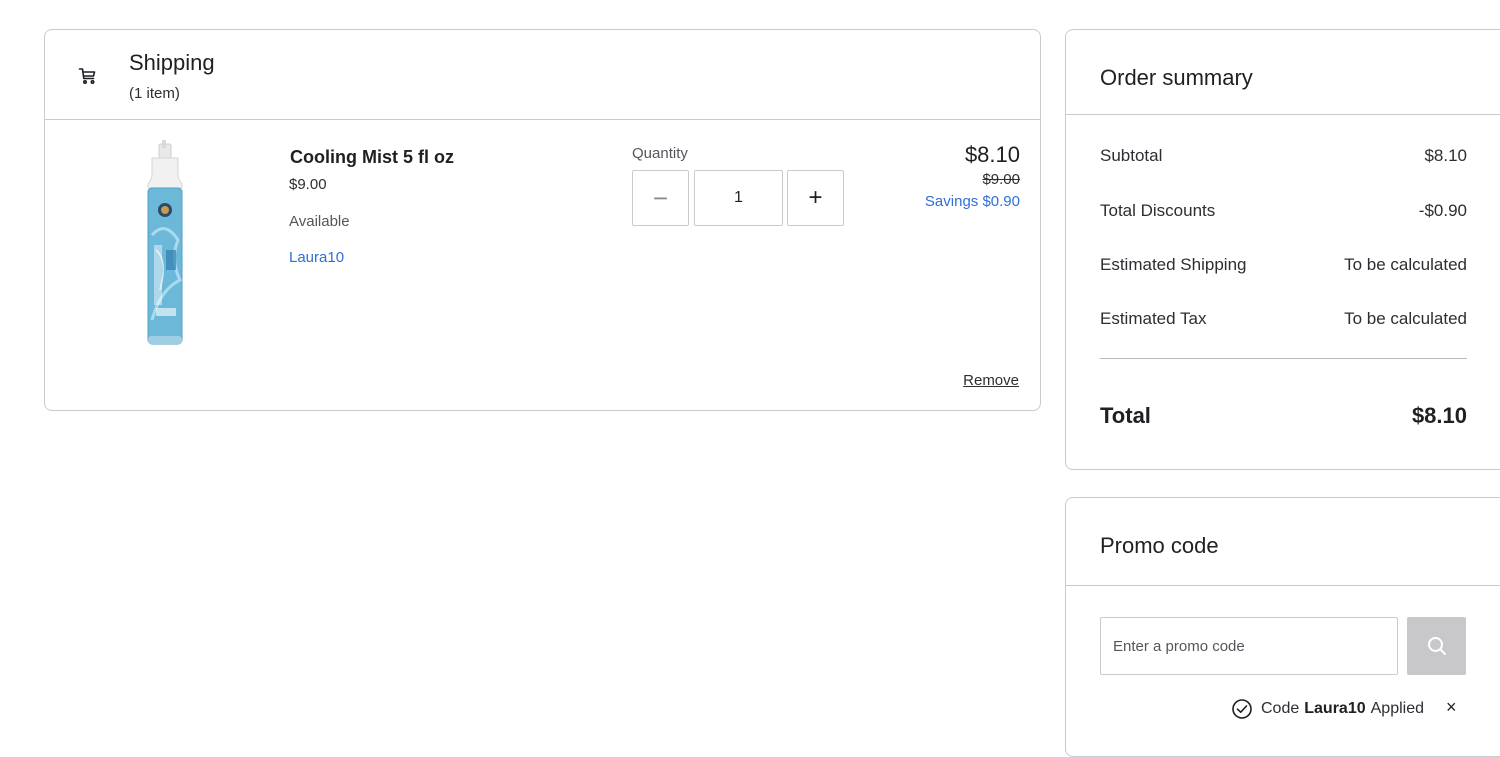 The width and height of the screenshot is (1500, 757). I want to click on promo-code-header: Promo code, so click(1283, 542).